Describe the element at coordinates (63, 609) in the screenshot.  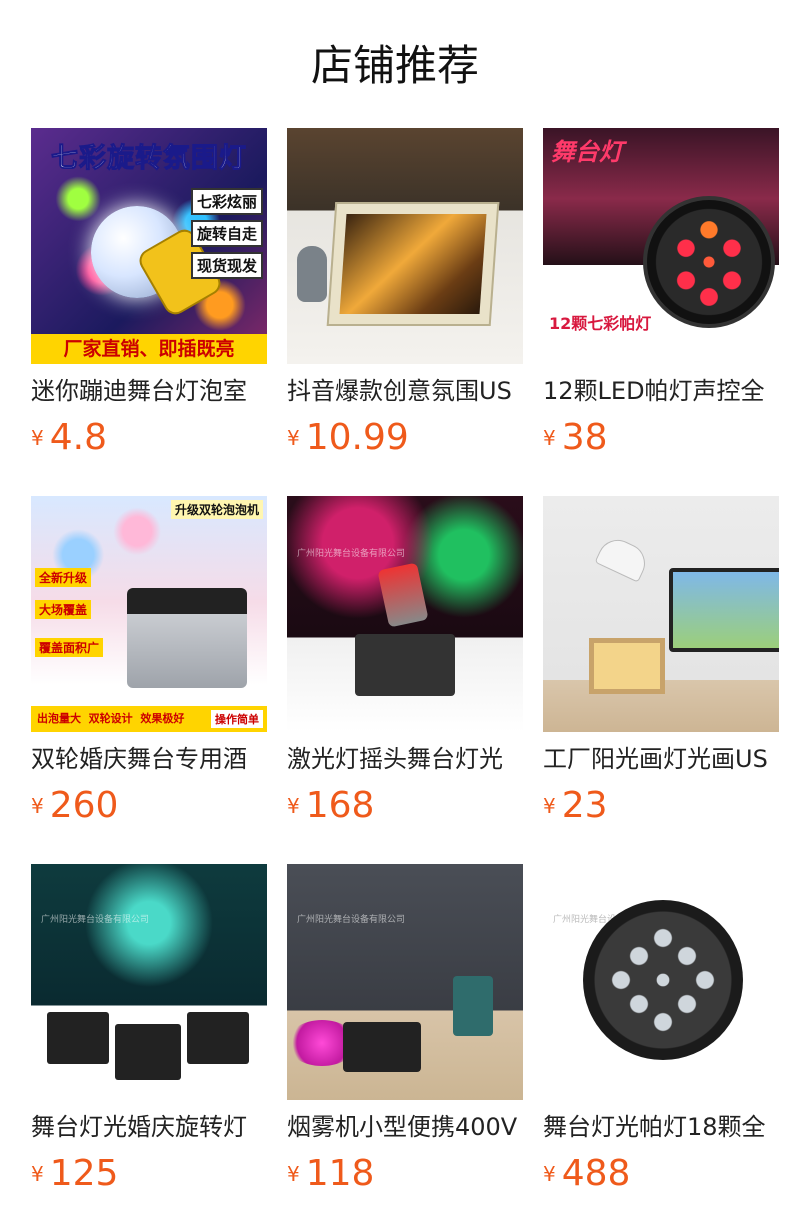
I see `feature-tag: 大场覆盖` at that location.